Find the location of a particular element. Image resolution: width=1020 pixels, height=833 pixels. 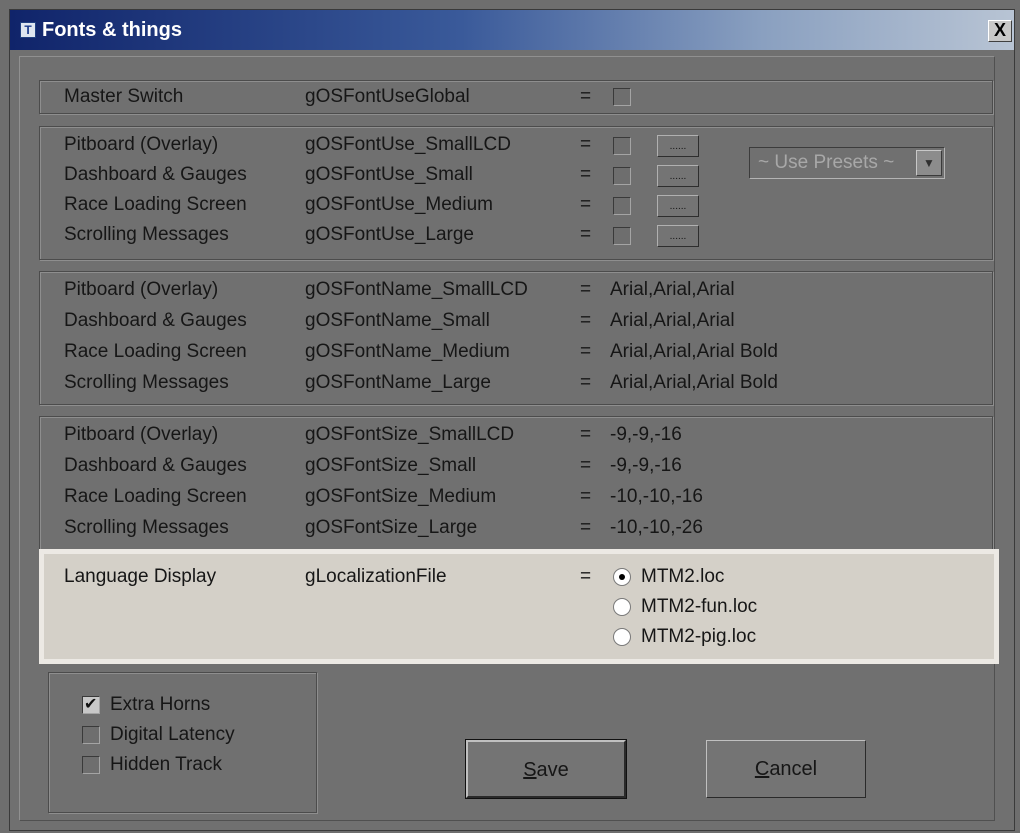

save-button: Save is located at coordinates (546, 769).